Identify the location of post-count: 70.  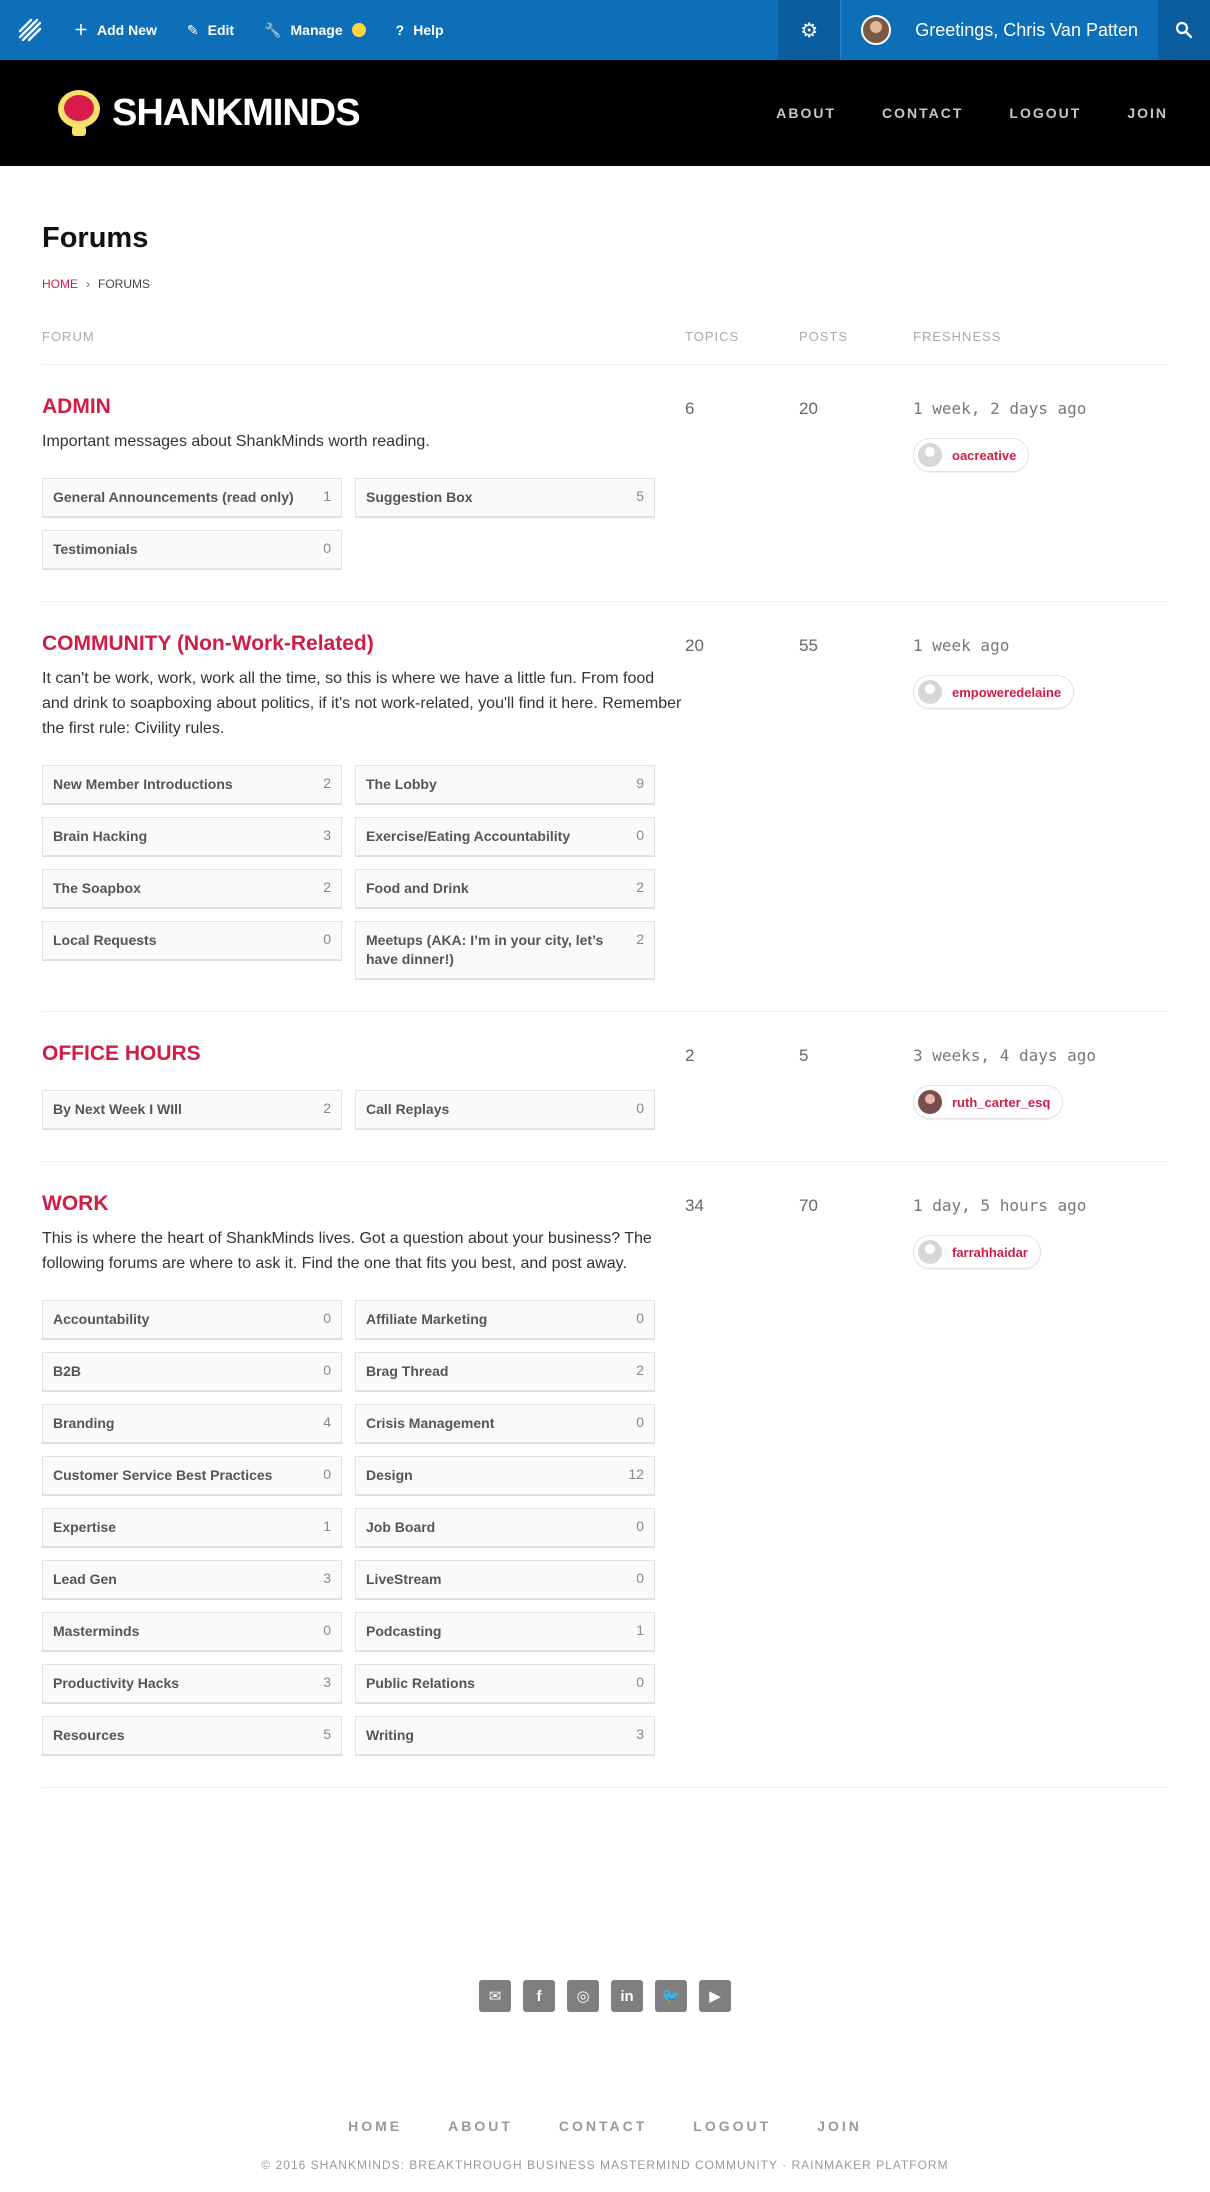
(808, 1205).